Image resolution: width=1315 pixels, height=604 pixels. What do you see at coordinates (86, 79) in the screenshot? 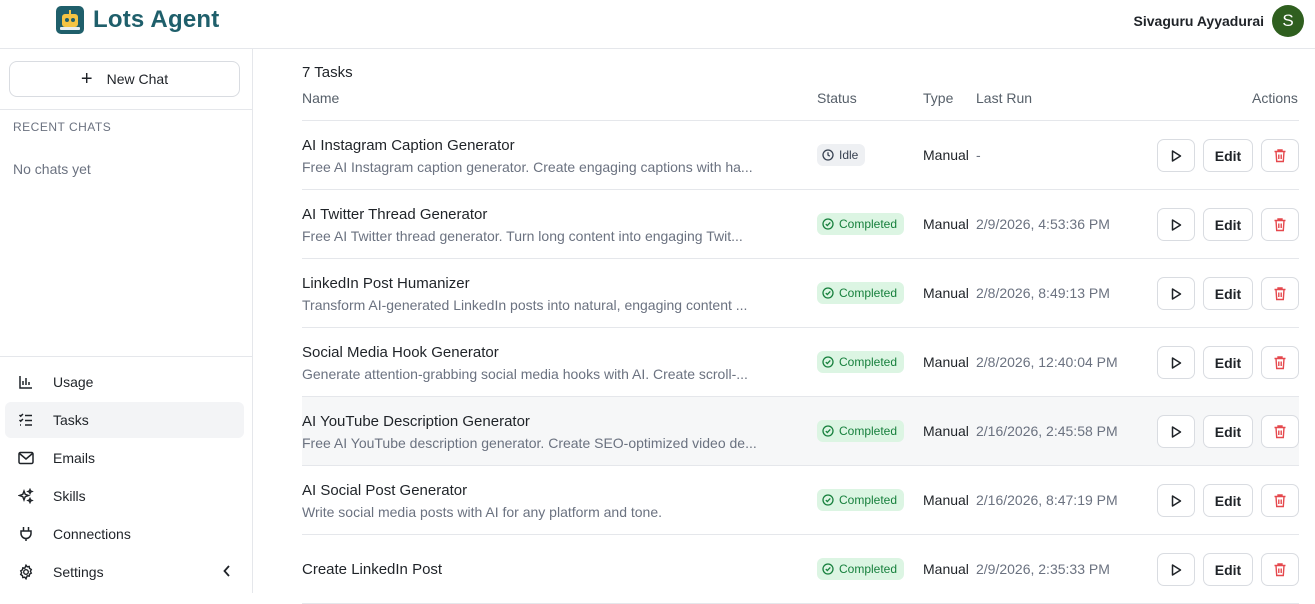
I see `plus-icon: +` at bounding box center [86, 79].